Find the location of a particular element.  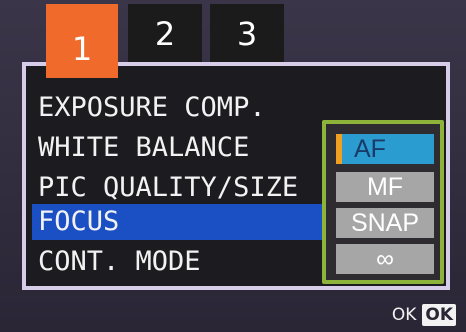

tab-2: 2 is located at coordinates (165, 34).